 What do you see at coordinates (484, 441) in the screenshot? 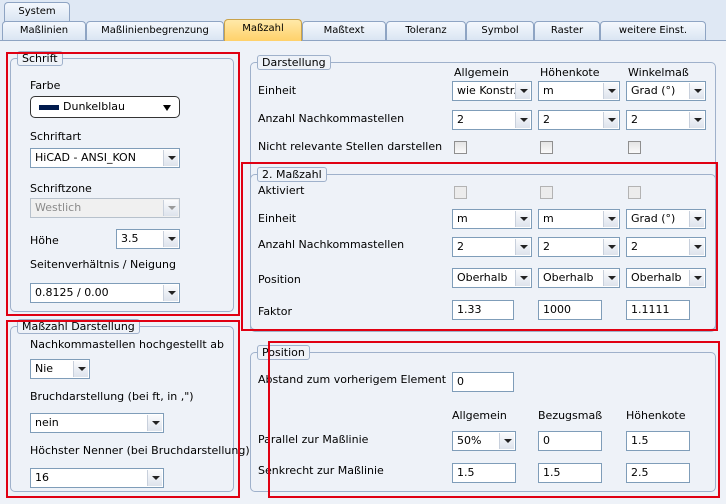
I see `parallel-allgemein-combo: 50%` at bounding box center [484, 441].